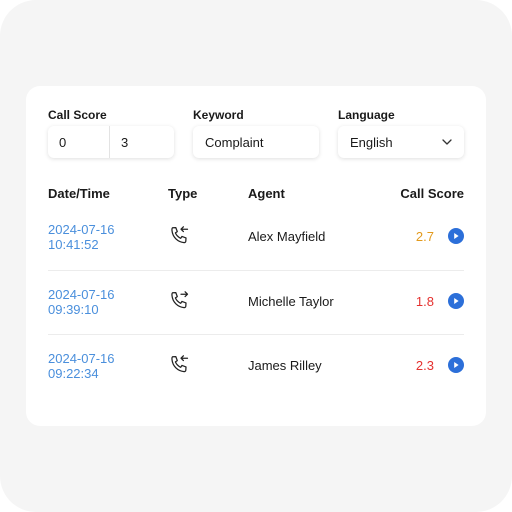  Describe the element at coordinates (401, 142) in the screenshot. I see `language-select: English` at that location.